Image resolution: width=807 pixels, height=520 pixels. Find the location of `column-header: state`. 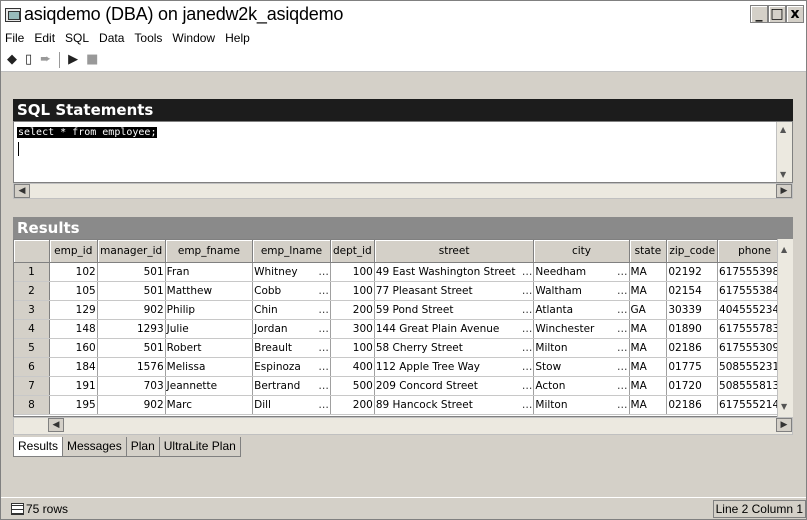

column-header: state is located at coordinates (648, 251).